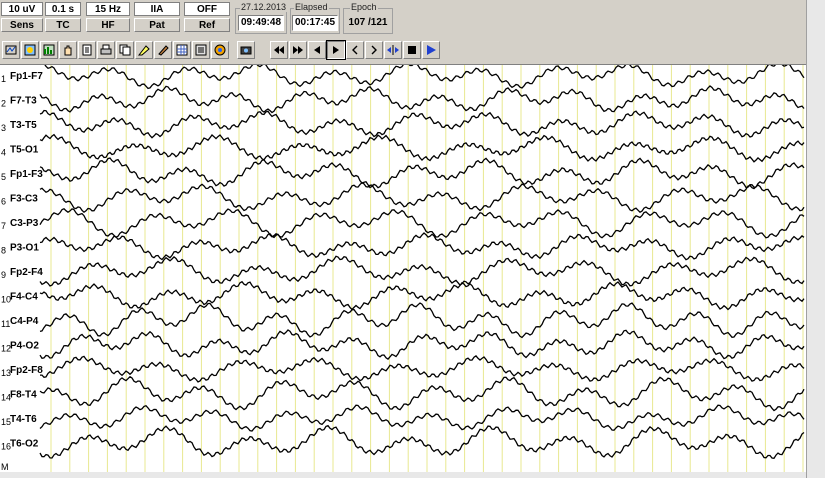  Describe the element at coordinates (157, 25) in the screenshot. I see `pat-button: Pat` at that location.